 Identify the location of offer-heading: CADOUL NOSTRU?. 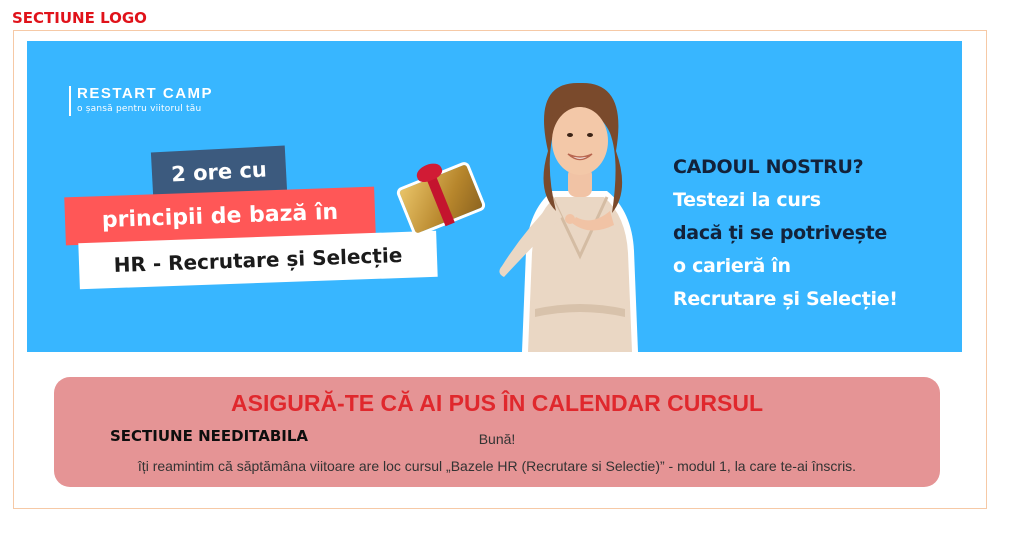
(768, 167).